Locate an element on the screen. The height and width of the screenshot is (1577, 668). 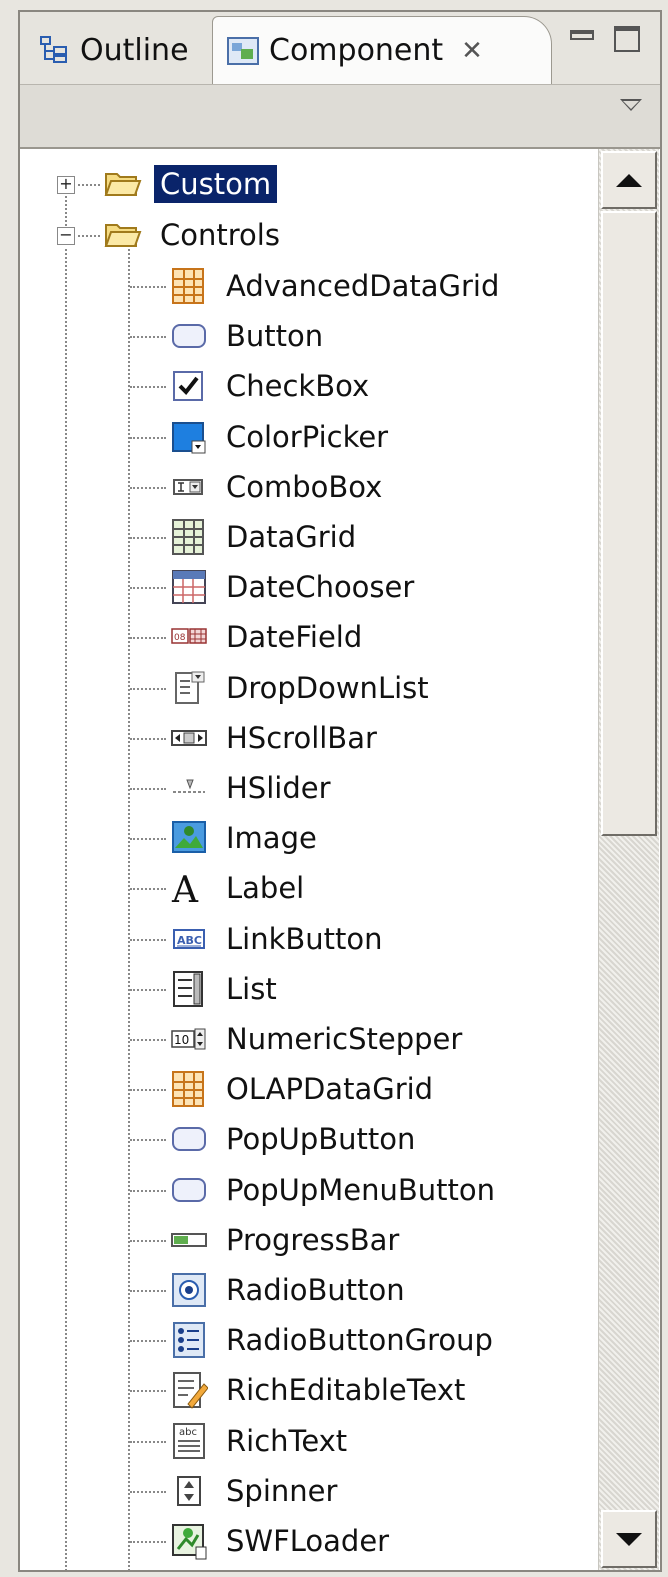
tab-bar: Outline Component ✕ is located at coordinates (340, 48).